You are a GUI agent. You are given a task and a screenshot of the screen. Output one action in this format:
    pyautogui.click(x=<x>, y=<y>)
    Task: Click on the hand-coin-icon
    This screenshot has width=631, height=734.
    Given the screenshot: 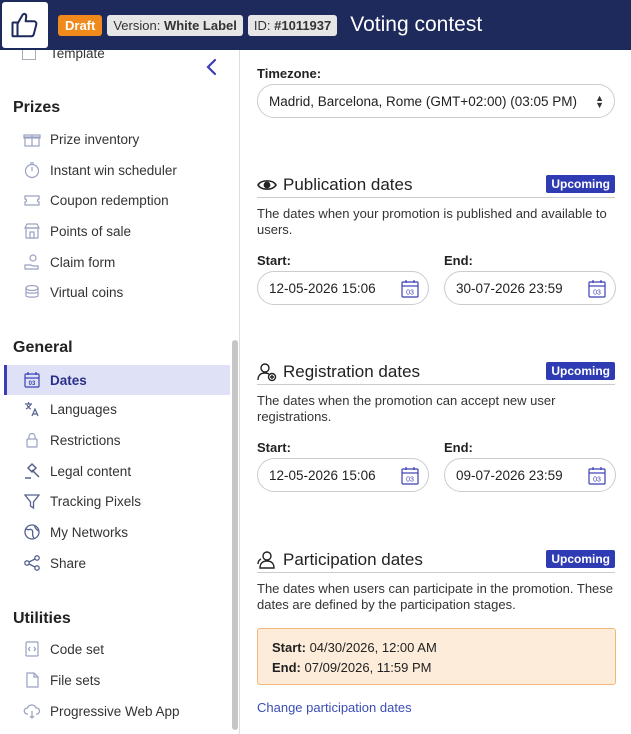 What is the action you would take?
    pyautogui.click(x=32, y=262)
    